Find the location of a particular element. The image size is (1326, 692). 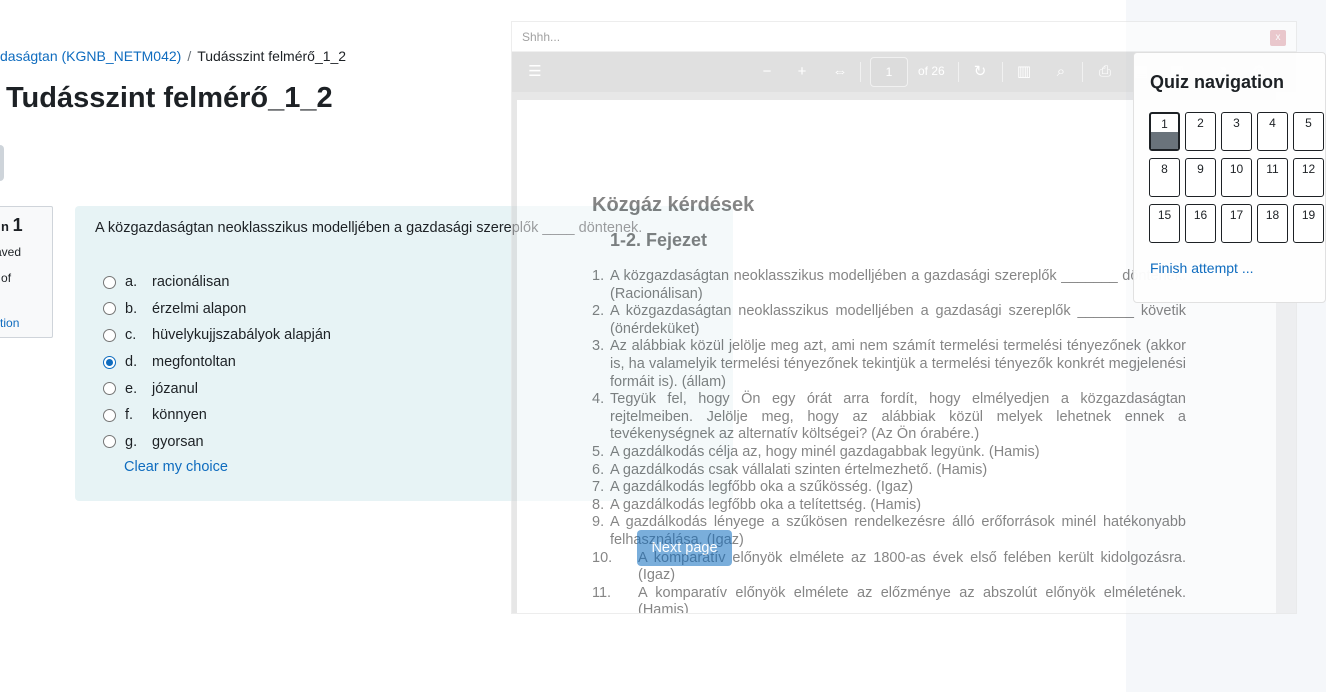

answer-option-c: c. hüvelykujjszabályok alapján is located at coordinates (217, 335).